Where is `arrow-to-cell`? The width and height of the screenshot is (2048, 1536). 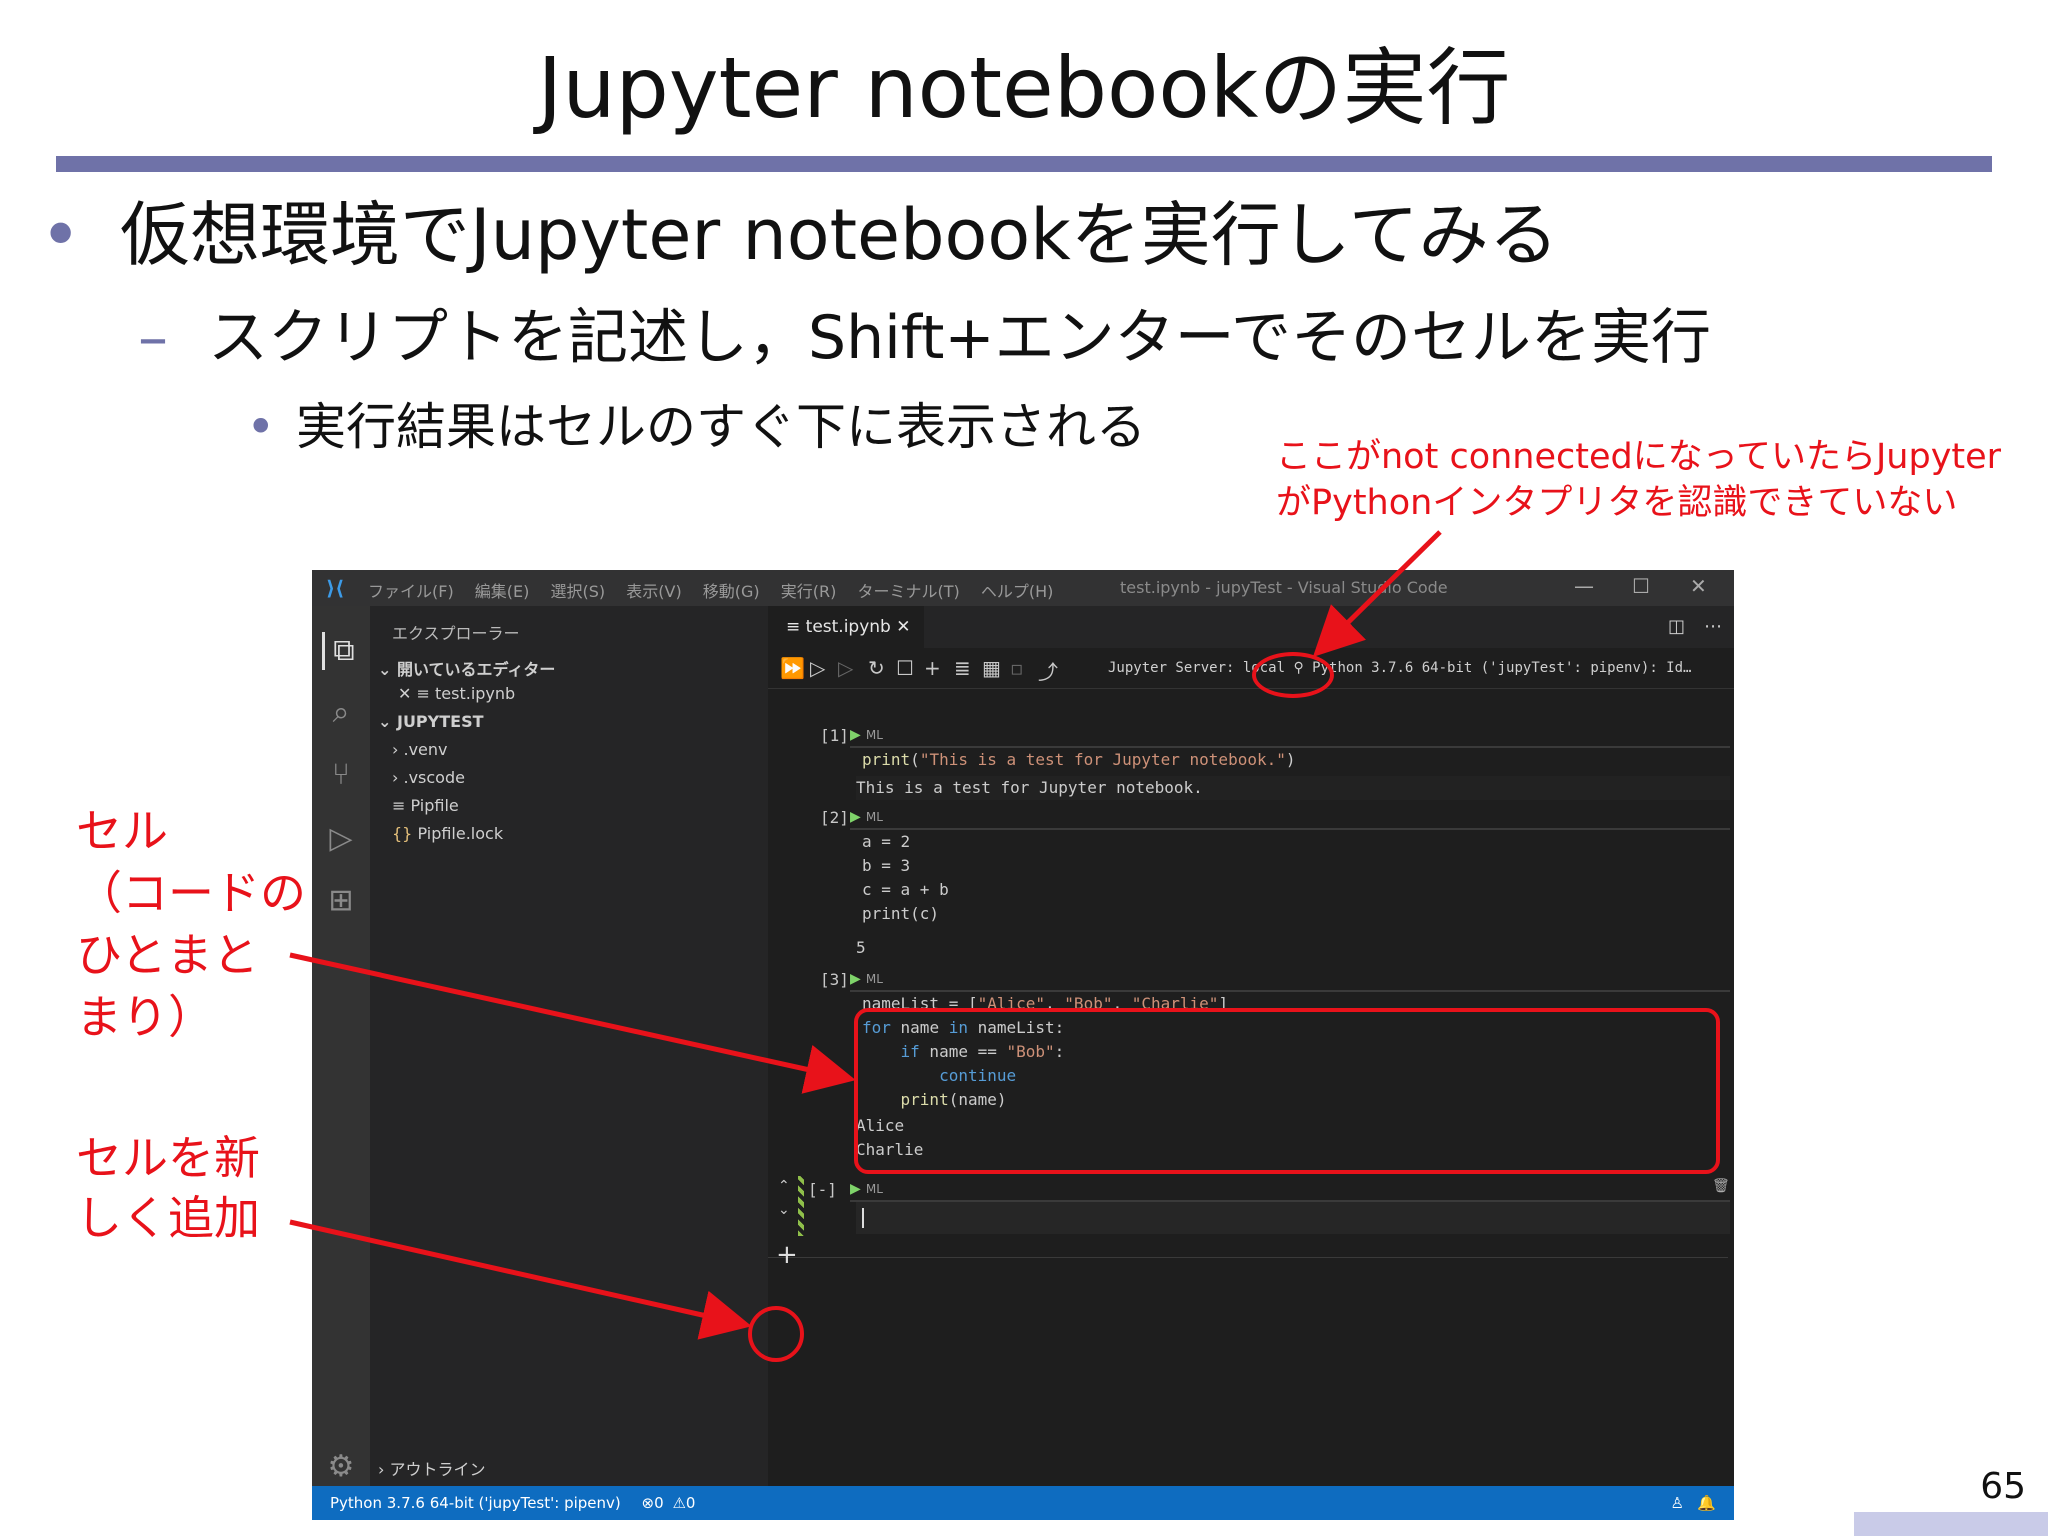
arrow-to-cell is located at coordinates (572, 1023).